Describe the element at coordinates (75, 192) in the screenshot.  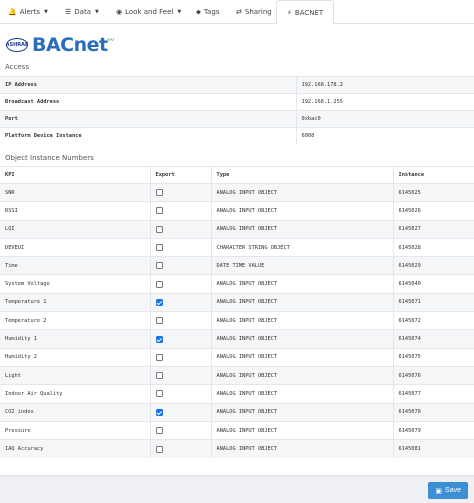
I see `kpi-cell: SNR` at that location.